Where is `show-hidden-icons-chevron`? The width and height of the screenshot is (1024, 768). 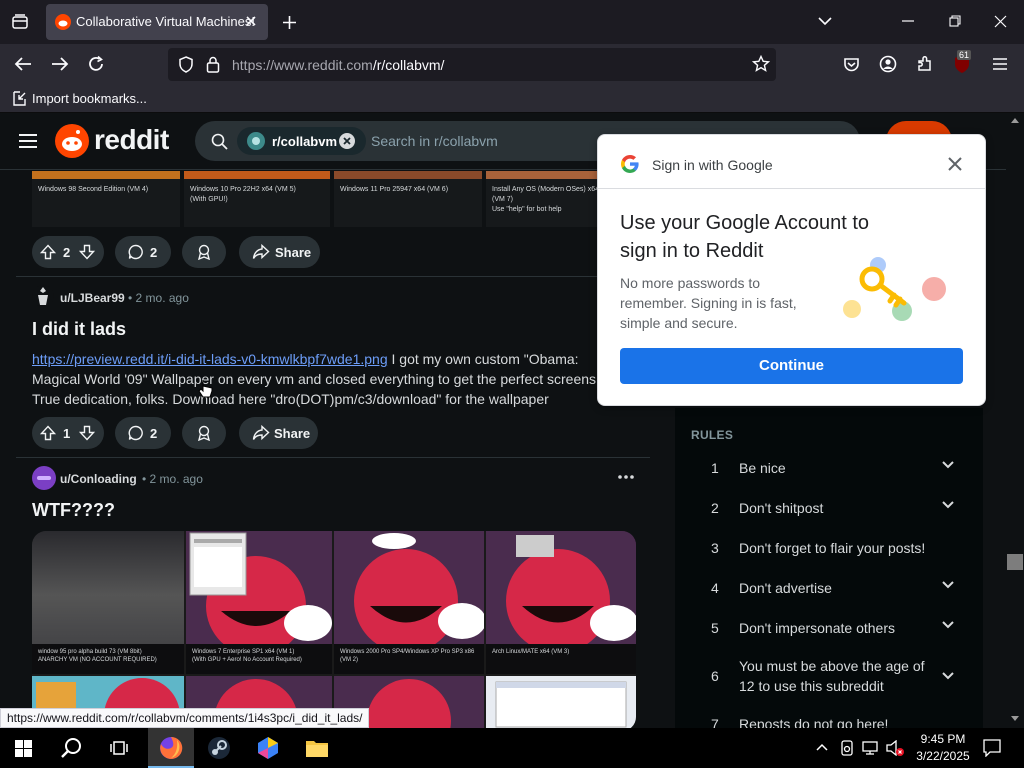 show-hidden-icons-chevron is located at coordinates (822, 747).